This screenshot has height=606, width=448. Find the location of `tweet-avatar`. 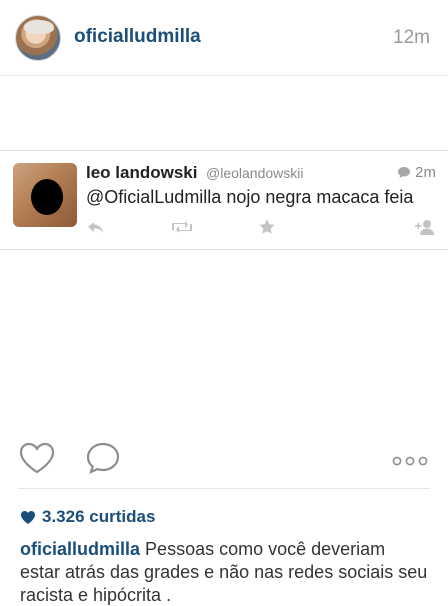

tweet-avatar is located at coordinates (45, 195).